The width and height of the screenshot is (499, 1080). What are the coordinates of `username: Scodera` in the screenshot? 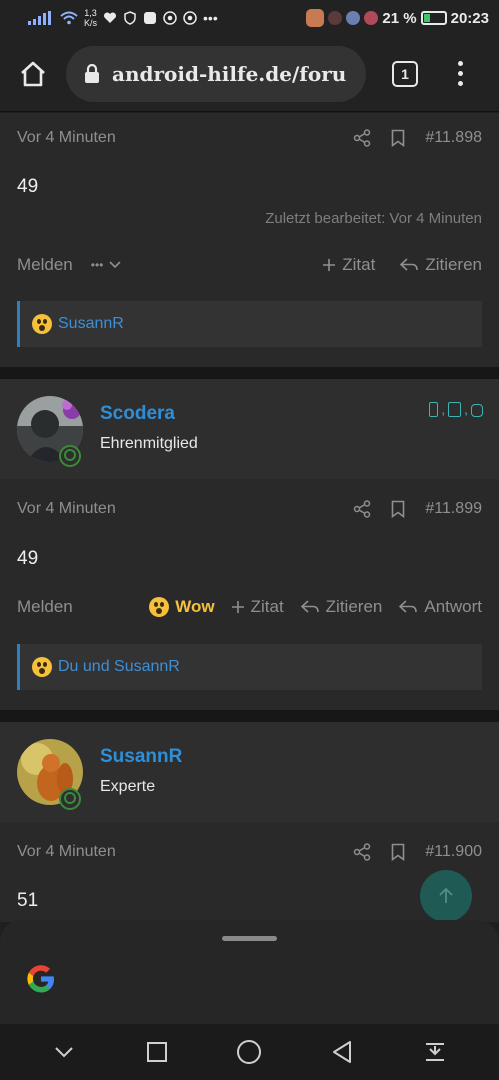 It's located at (137, 414).